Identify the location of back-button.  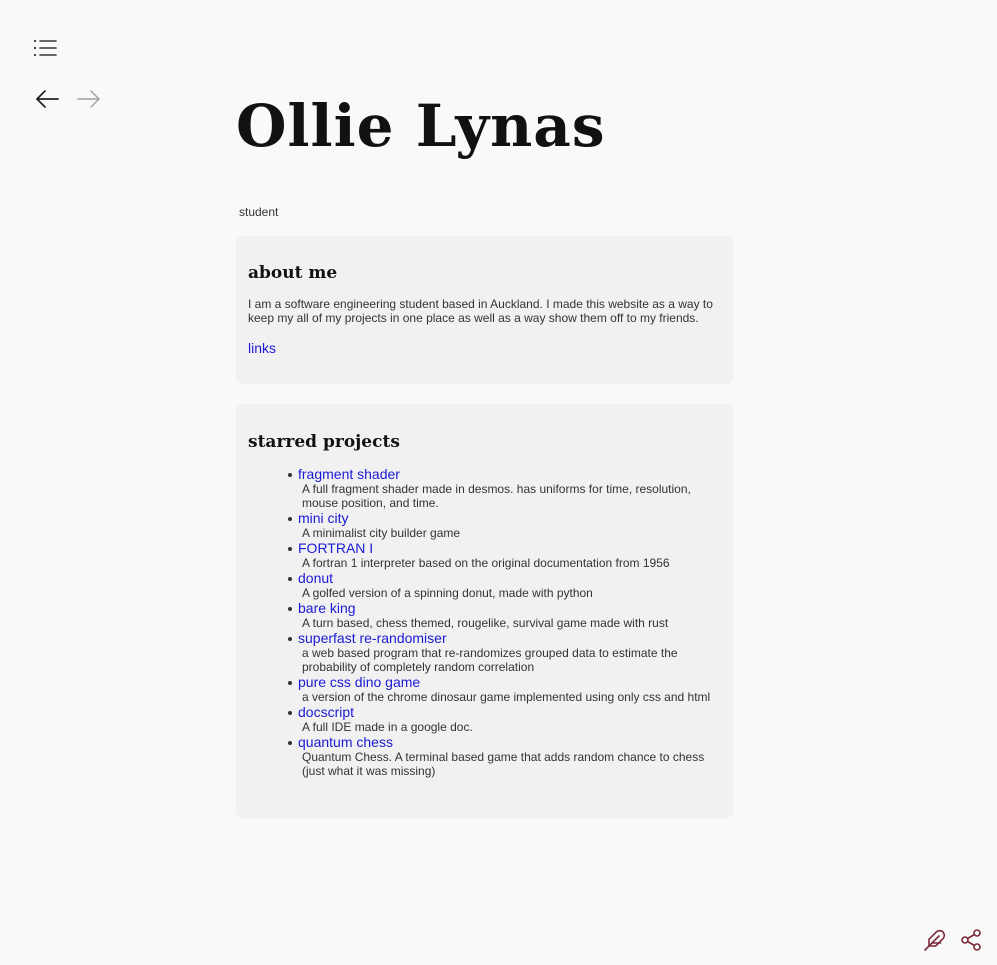
(47, 99).